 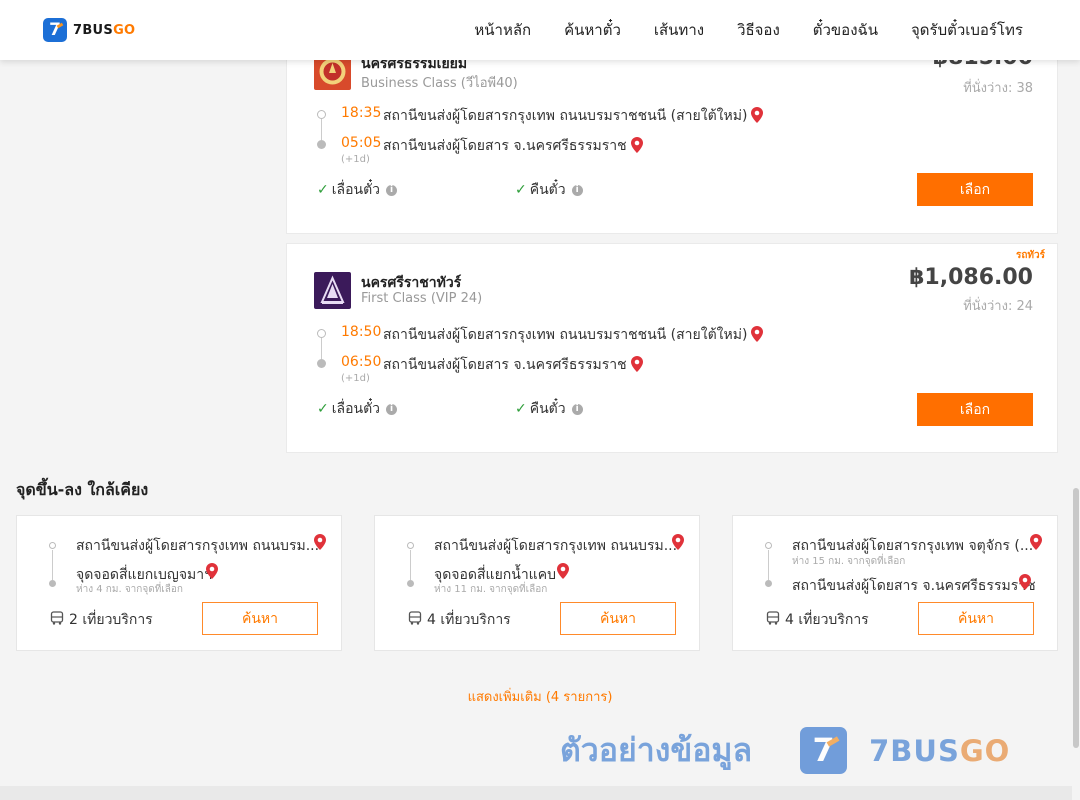 What do you see at coordinates (758, 30) in the screenshot?
I see `nav-how-to-book: วิธีจอง` at bounding box center [758, 30].